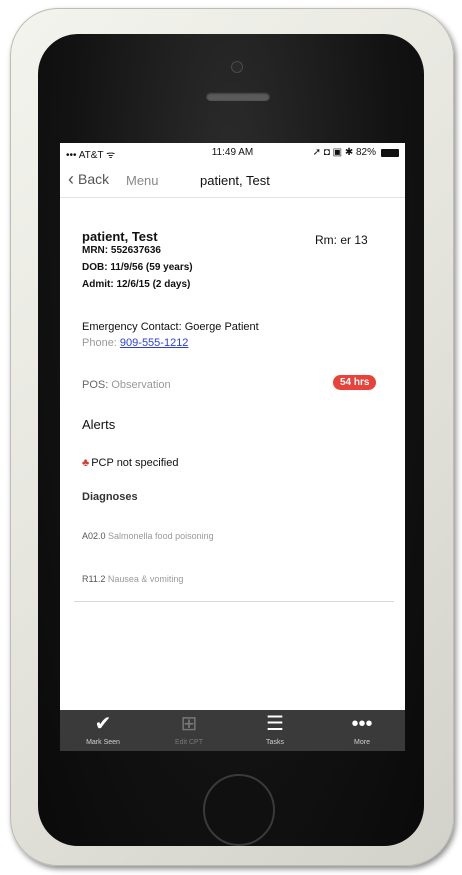 The width and height of the screenshot is (462, 875). What do you see at coordinates (189, 724) in the screenshot?
I see `medical-kit-icon: ⊞` at bounding box center [189, 724].